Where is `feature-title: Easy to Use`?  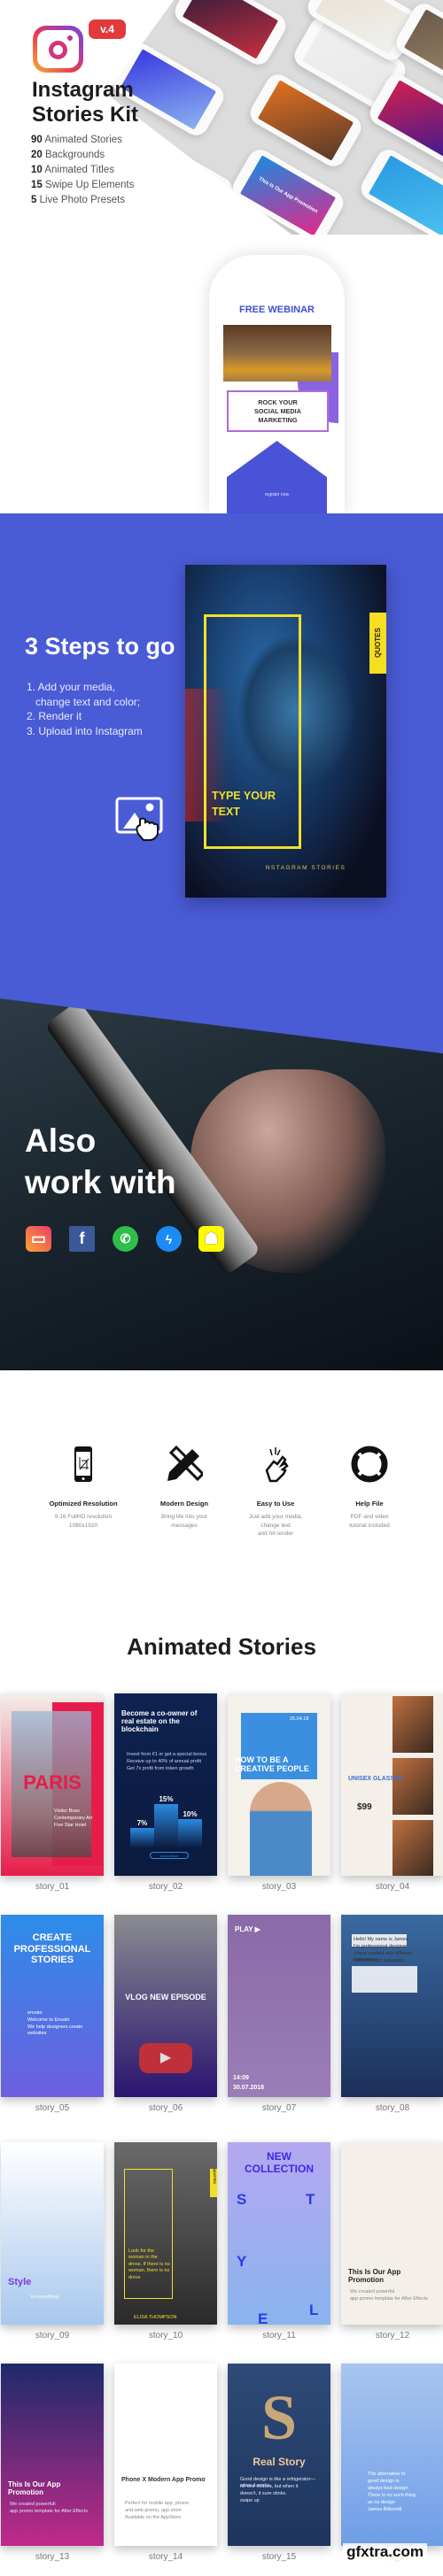 feature-title: Easy to Use is located at coordinates (276, 1504).